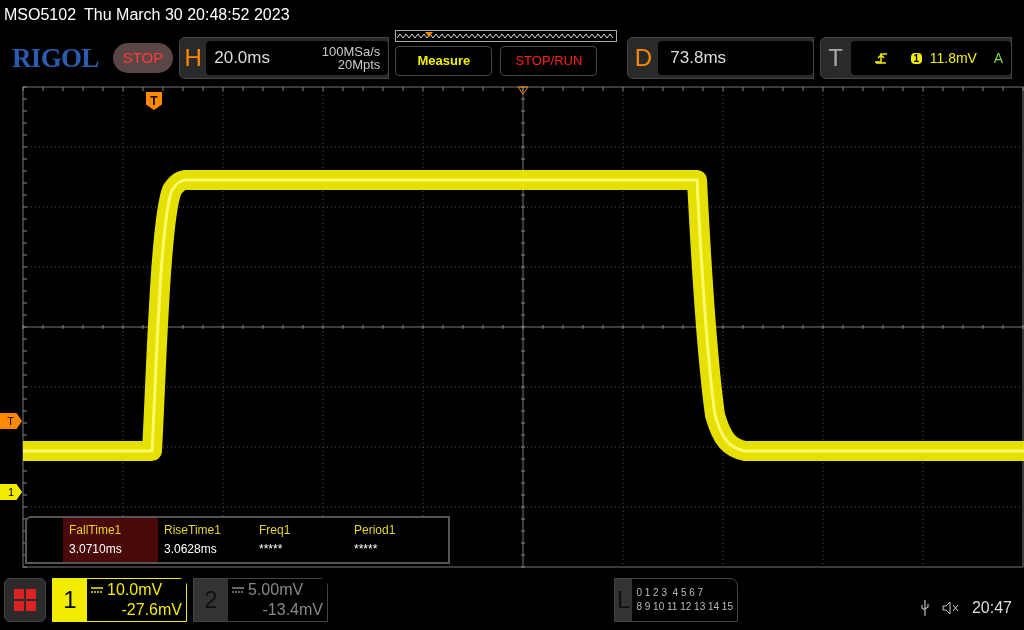  What do you see at coordinates (284, 58) in the screenshot?
I see `horizontal-panel: H 20.0ms 100MSa/s 20Mpts` at bounding box center [284, 58].